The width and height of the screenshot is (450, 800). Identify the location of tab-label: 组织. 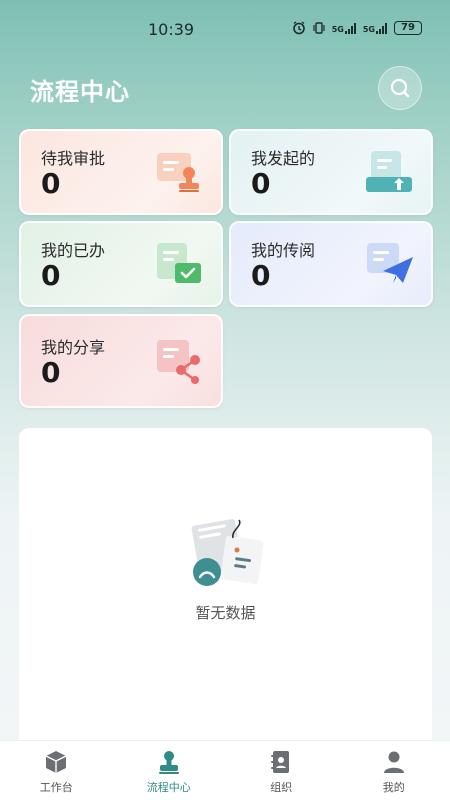
(281, 787).